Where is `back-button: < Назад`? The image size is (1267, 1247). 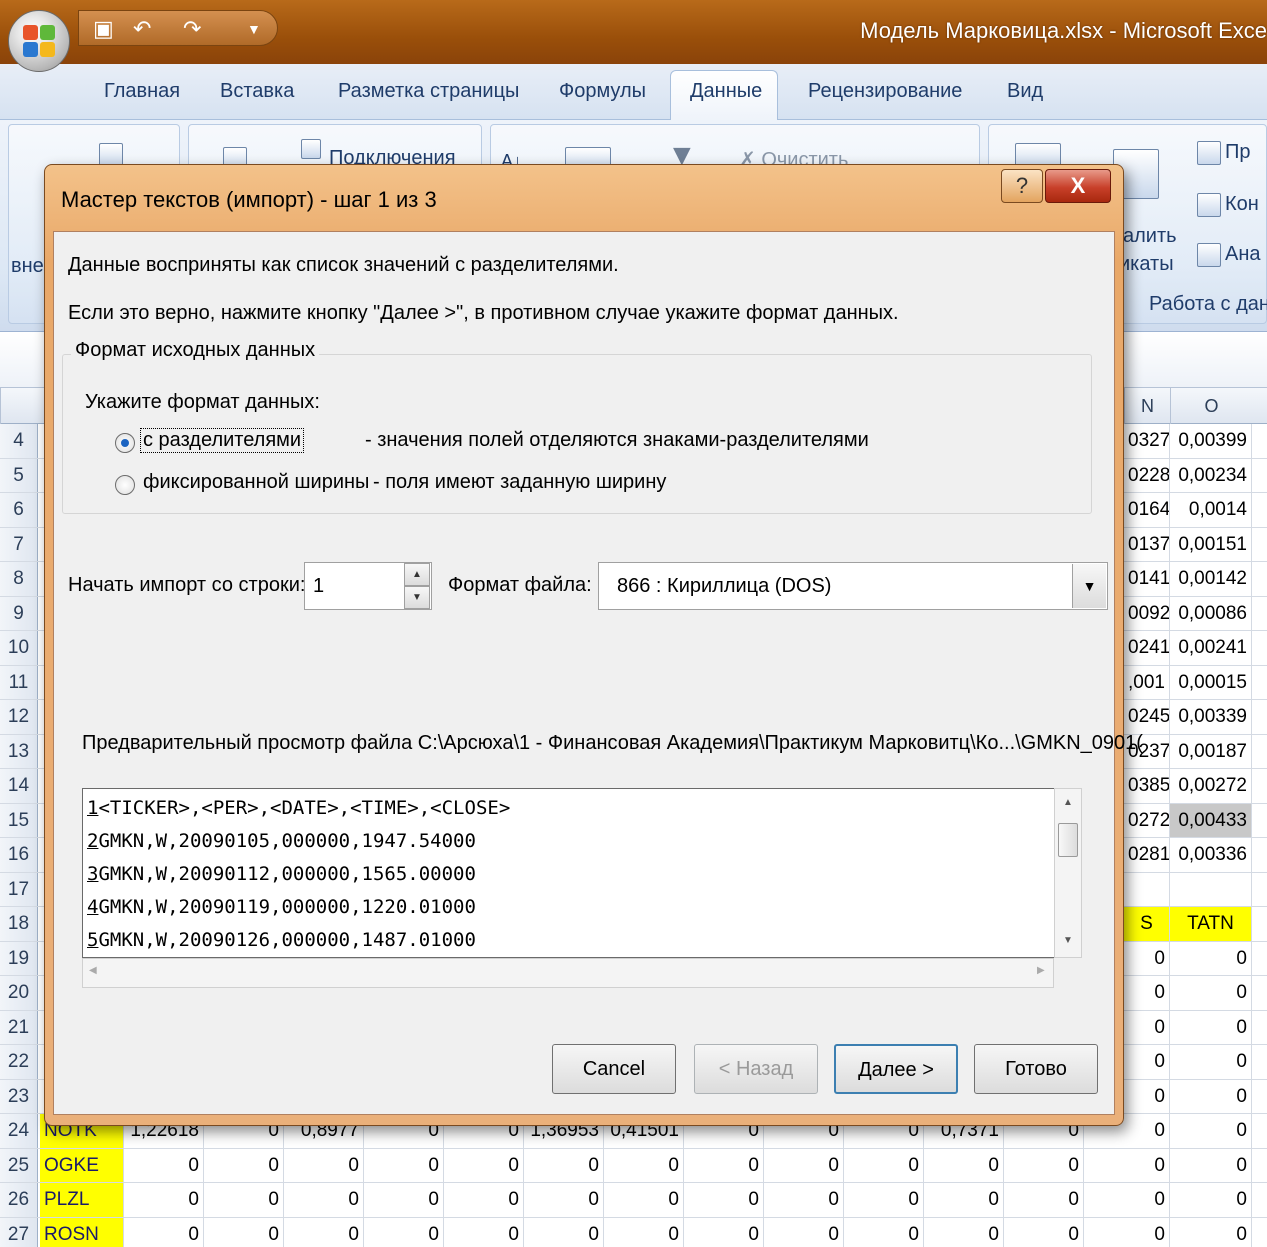
back-button: < Назад is located at coordinates (756, 1069).